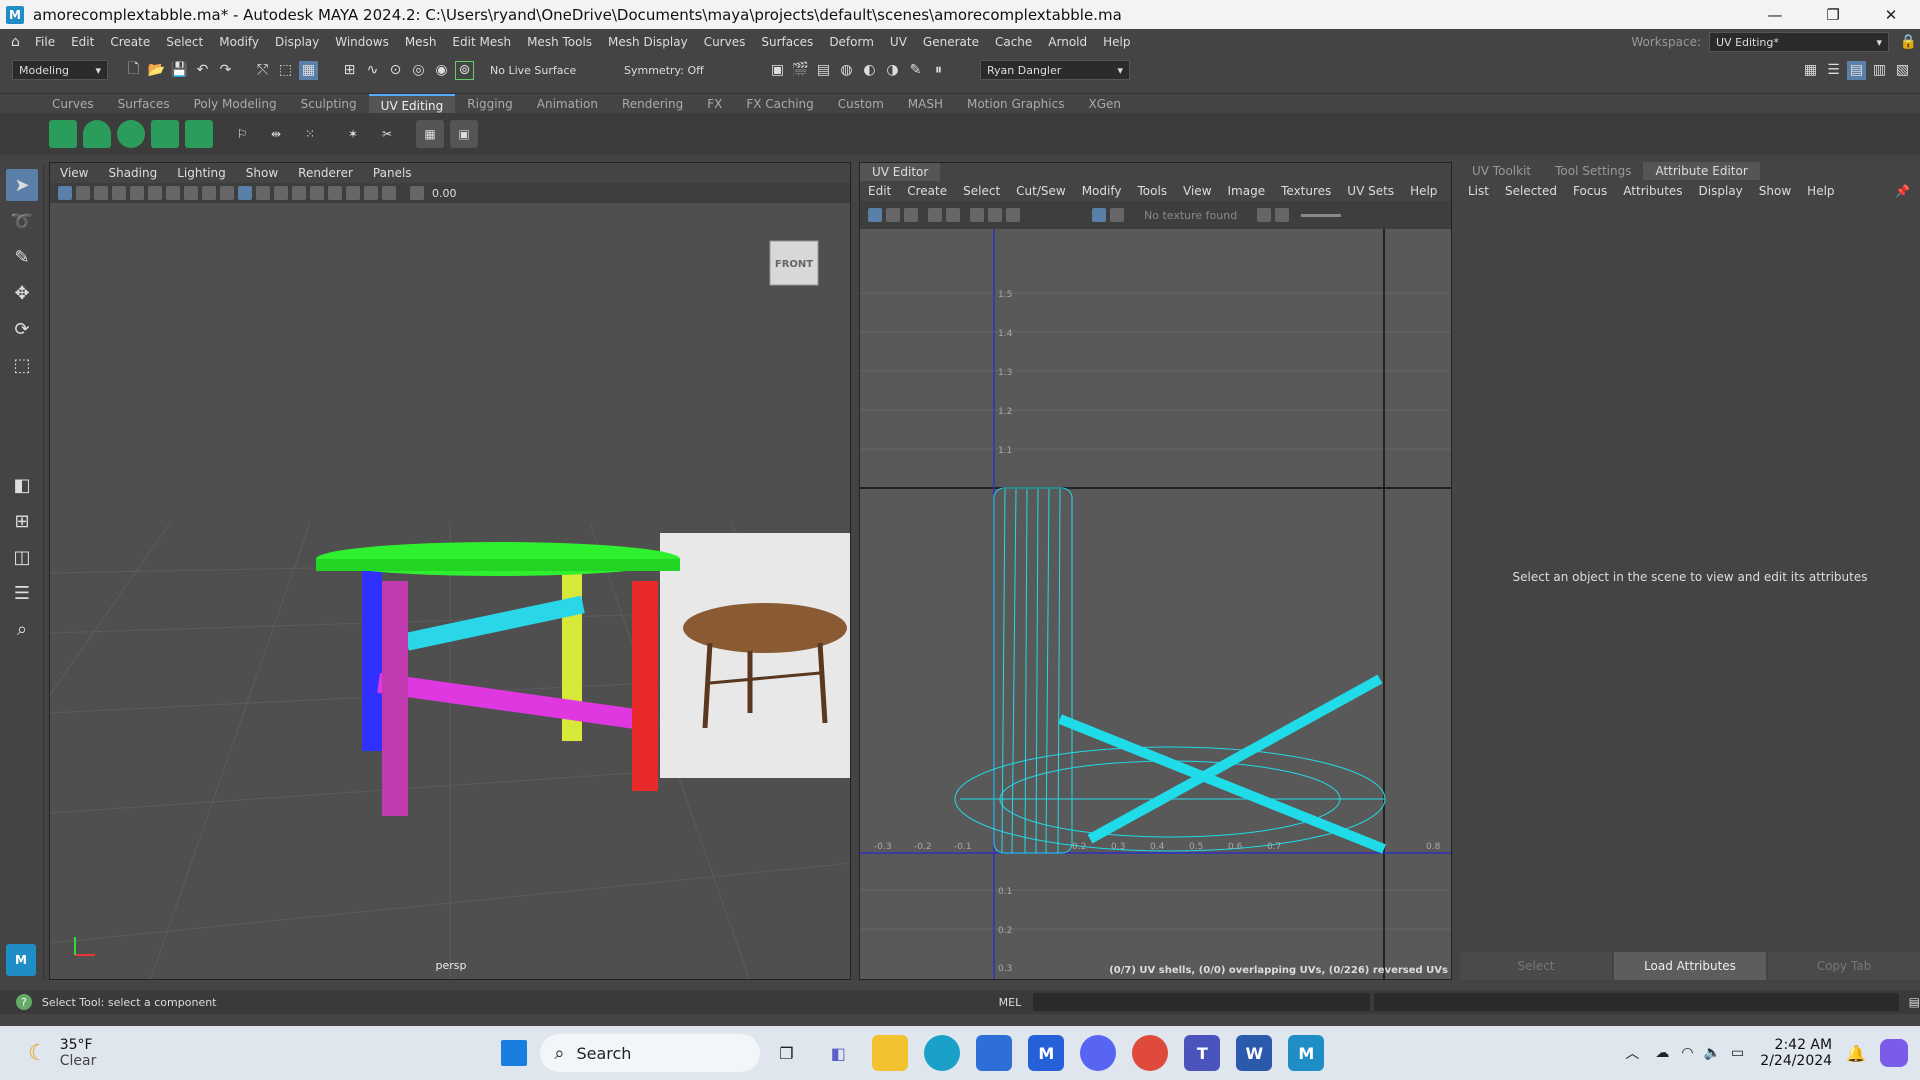 The height and width of the screenshot is (1080, 1920). Describe the element at coordinates (1856, 1053) in the screenshot. I see `notification-bell-icon: 🔔` at that location.